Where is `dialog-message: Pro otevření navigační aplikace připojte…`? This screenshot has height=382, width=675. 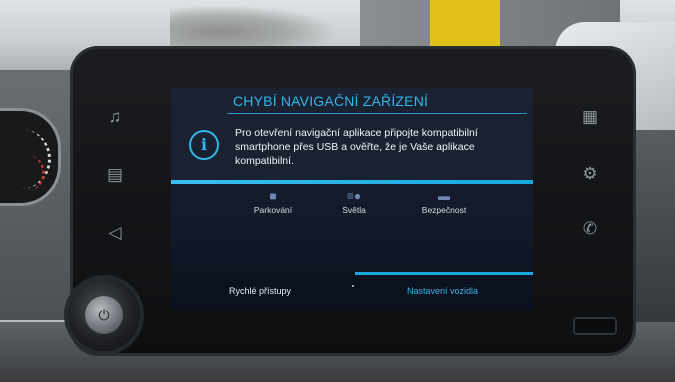 dialog-message: Pro otevření navigační aplikace připojte… is located at coordinates (356, 147).